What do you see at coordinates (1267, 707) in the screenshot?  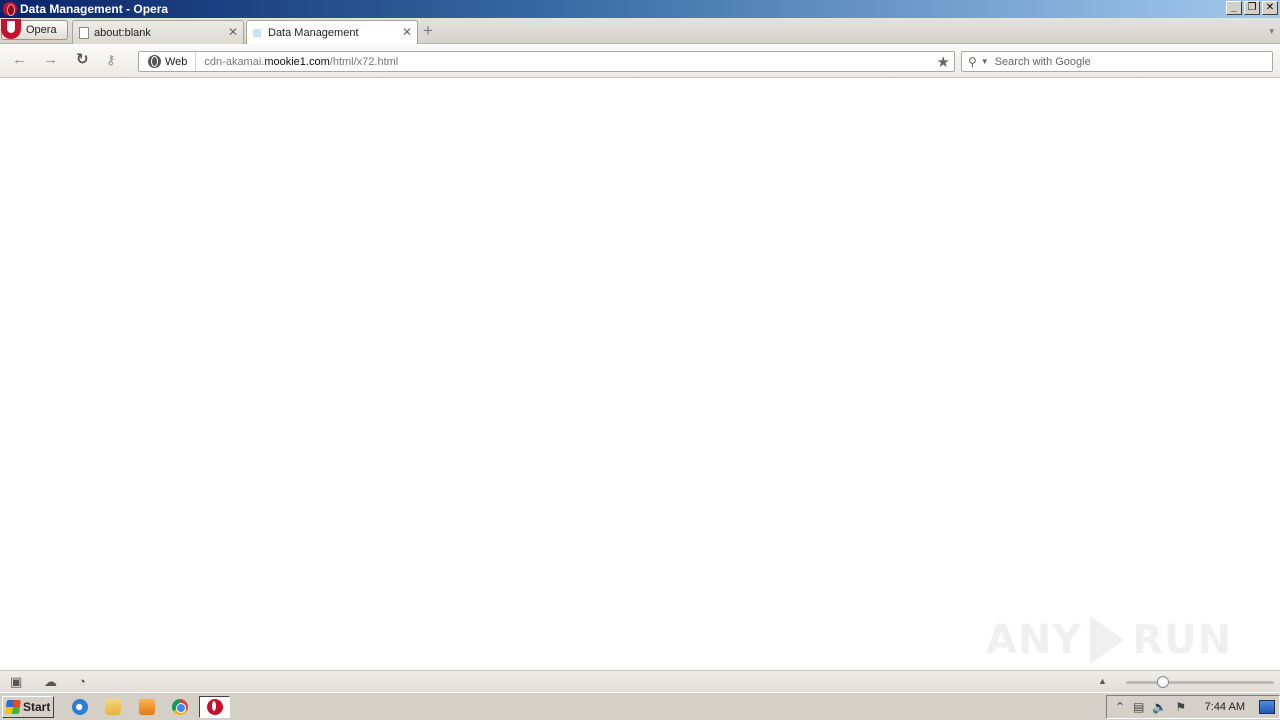 I see `show-desktop-icon` at bounding box center [1267, 707].